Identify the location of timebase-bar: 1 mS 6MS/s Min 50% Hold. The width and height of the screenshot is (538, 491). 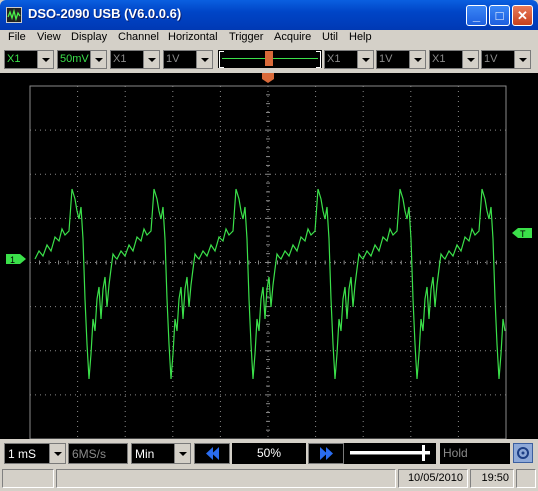
(269, 454).